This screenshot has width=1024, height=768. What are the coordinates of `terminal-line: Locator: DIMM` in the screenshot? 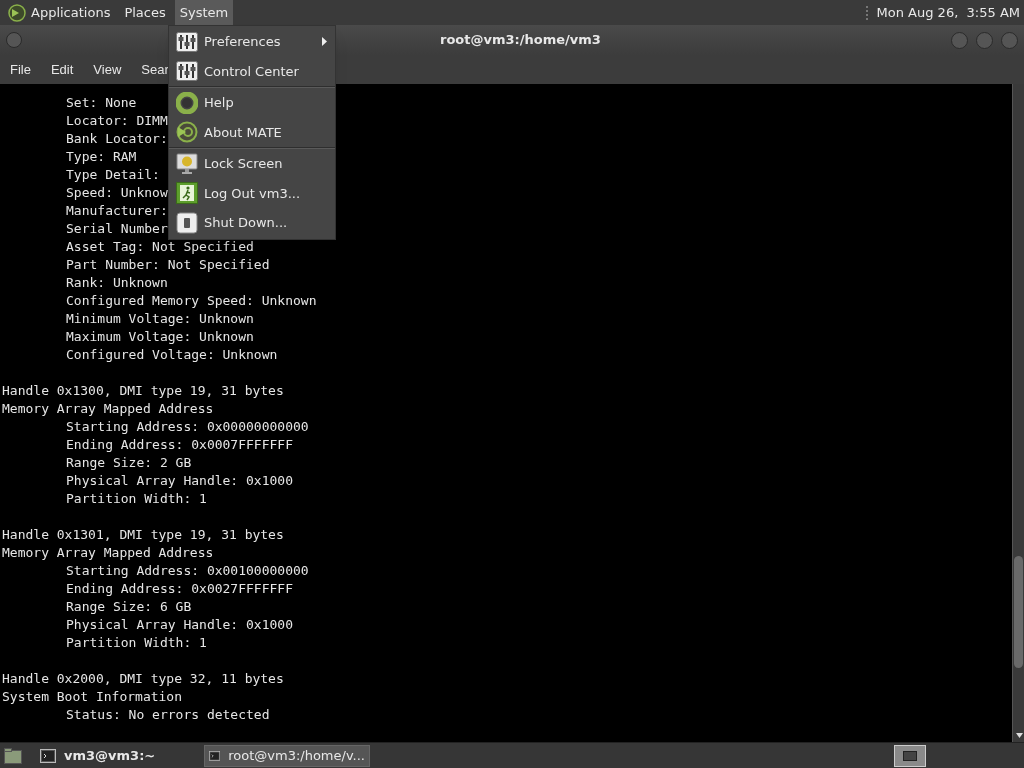 It's located at (117, 121).